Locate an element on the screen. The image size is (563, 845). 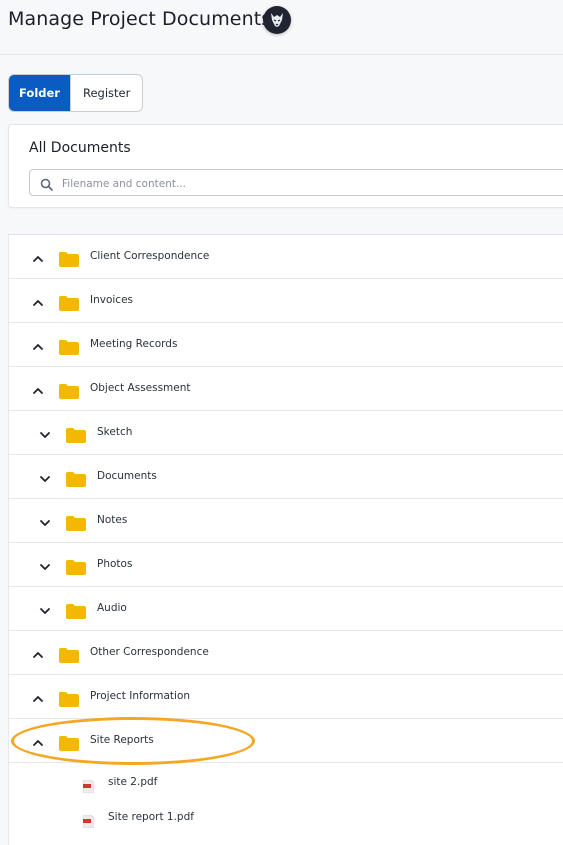
folder-label: Site Reports is located at coordinates (122, 740).